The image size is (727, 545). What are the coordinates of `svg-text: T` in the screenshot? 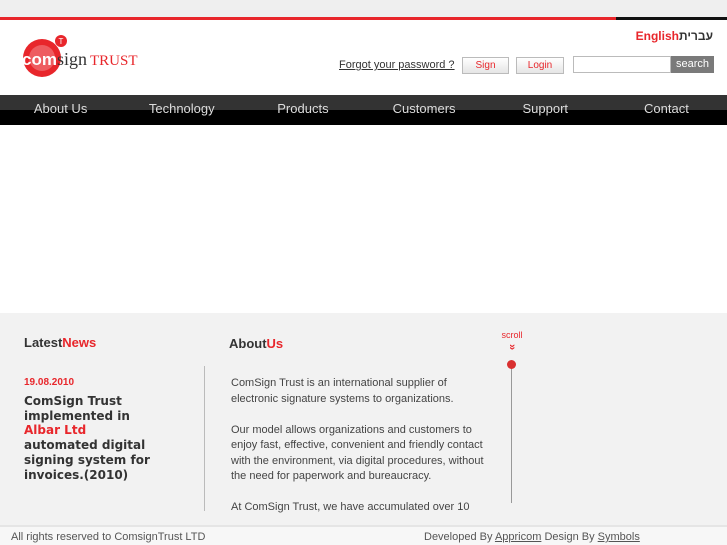 It's located at (61, 41).